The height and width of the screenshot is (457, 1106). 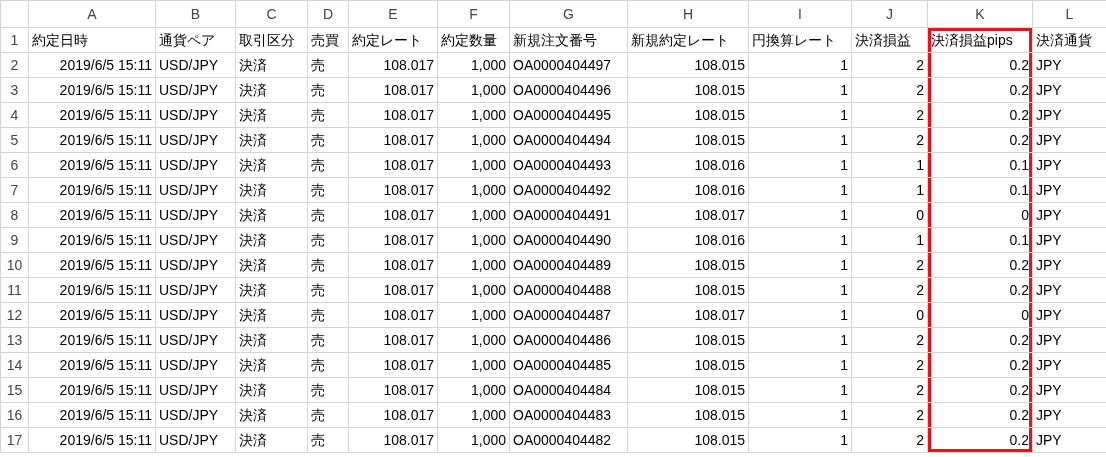 What do you see at coordinates (328, 14) in the screenshot?
I see `column-header: D` at bounding box center [328, 14].